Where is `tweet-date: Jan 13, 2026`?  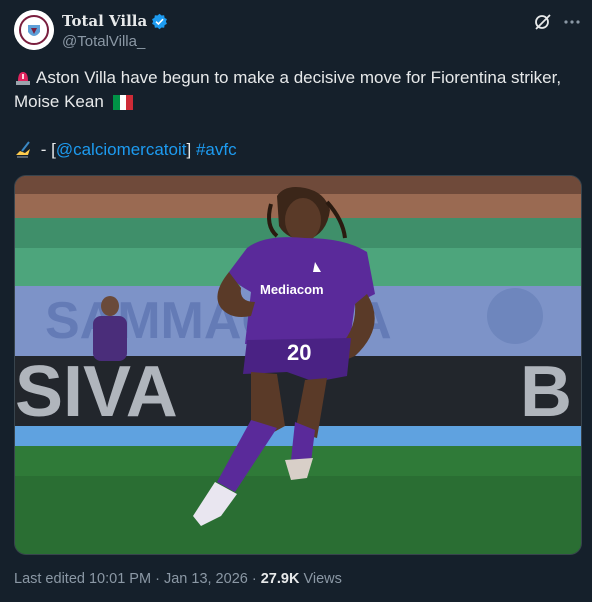
tweet-date: Jan 13, 2026 is located at coordinates (206, 579).